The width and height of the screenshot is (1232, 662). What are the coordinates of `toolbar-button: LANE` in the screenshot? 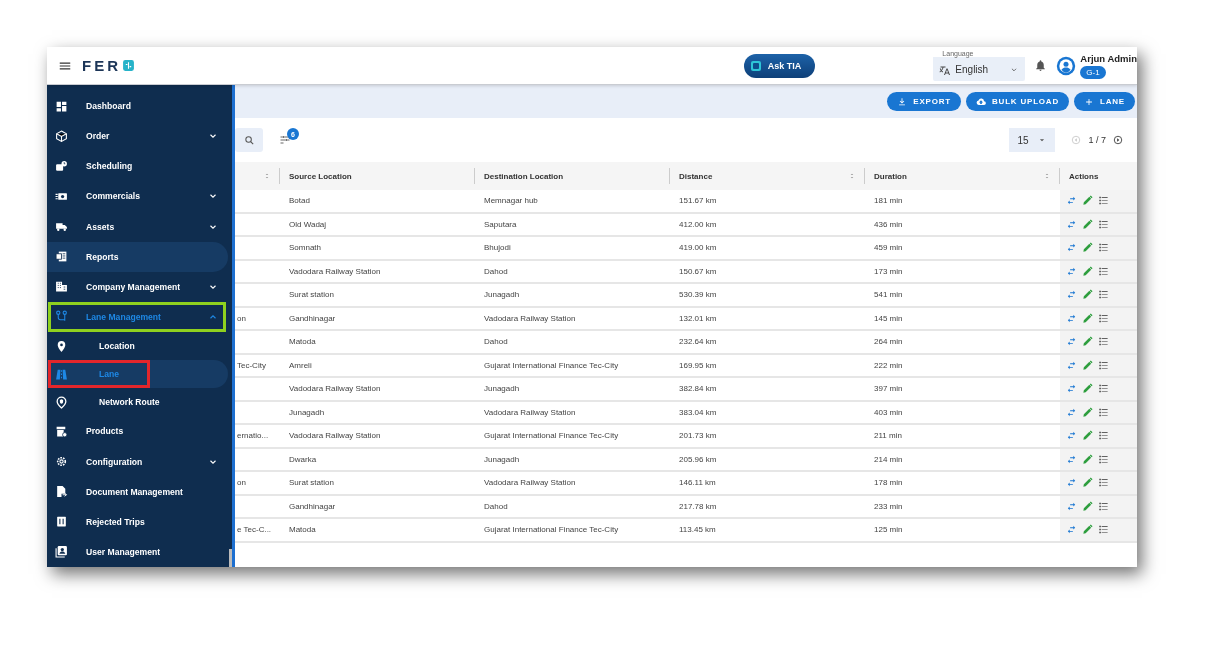 It's located at (1104, 101).